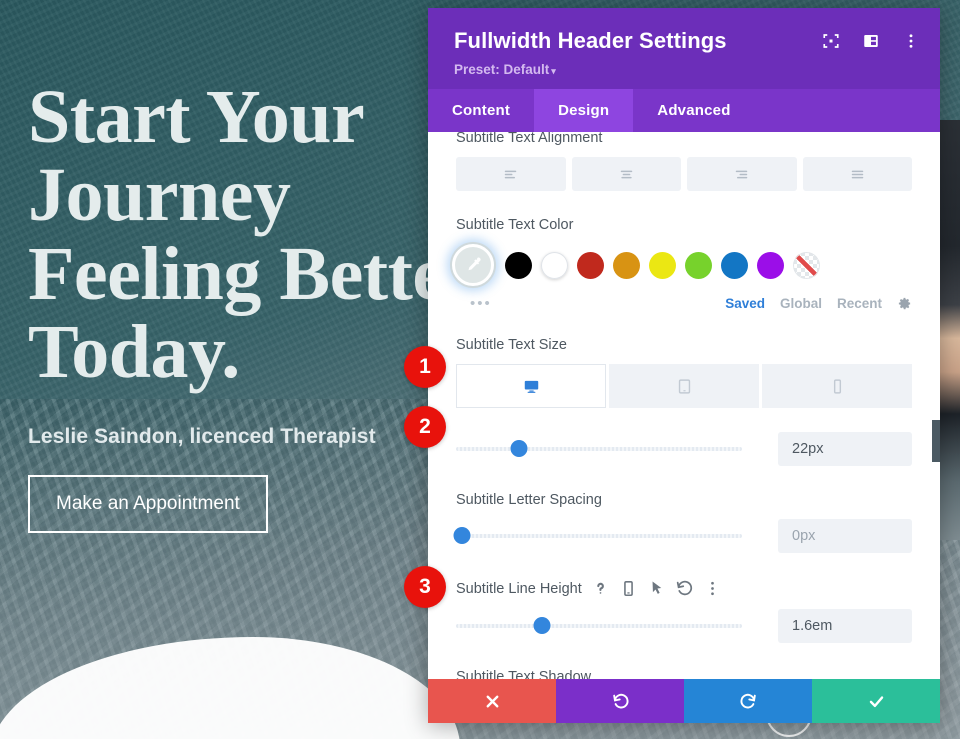 The image size is (960, 739). What do you see at coordinates (511, 345) in the screenshot?
I see `subtitle-text-size-label: Subtitle Text Size` at bounding box center [511, 345].